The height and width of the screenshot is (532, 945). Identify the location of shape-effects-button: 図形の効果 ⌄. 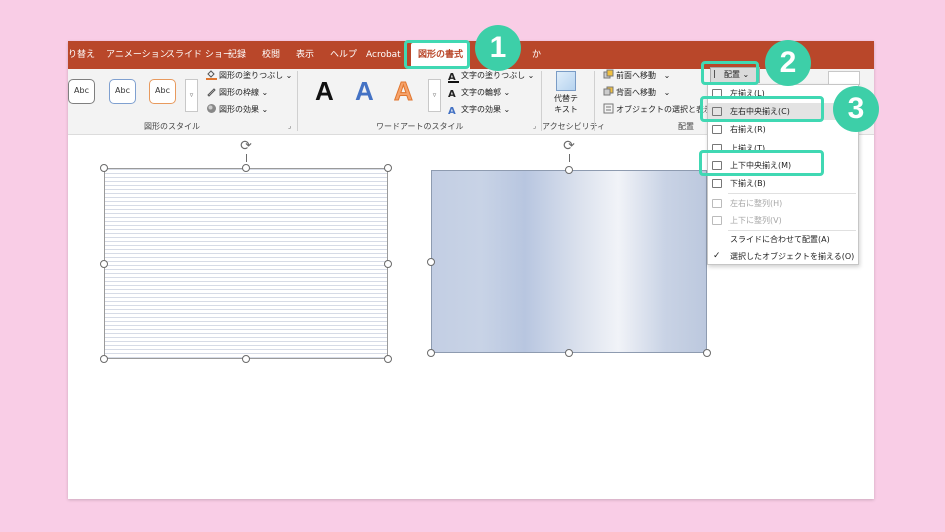
(237, 110).